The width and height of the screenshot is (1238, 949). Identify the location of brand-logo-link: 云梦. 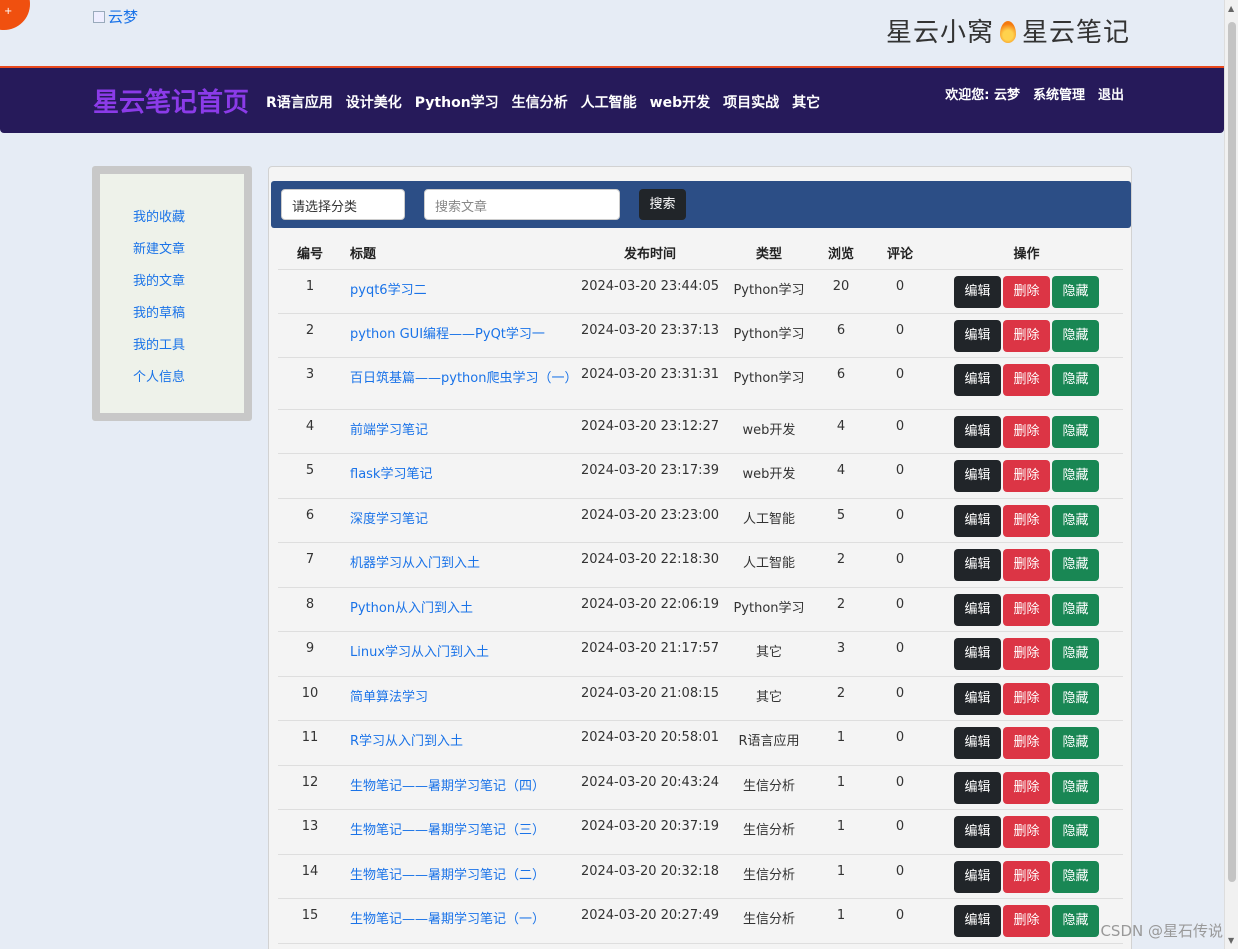
(115, 16).